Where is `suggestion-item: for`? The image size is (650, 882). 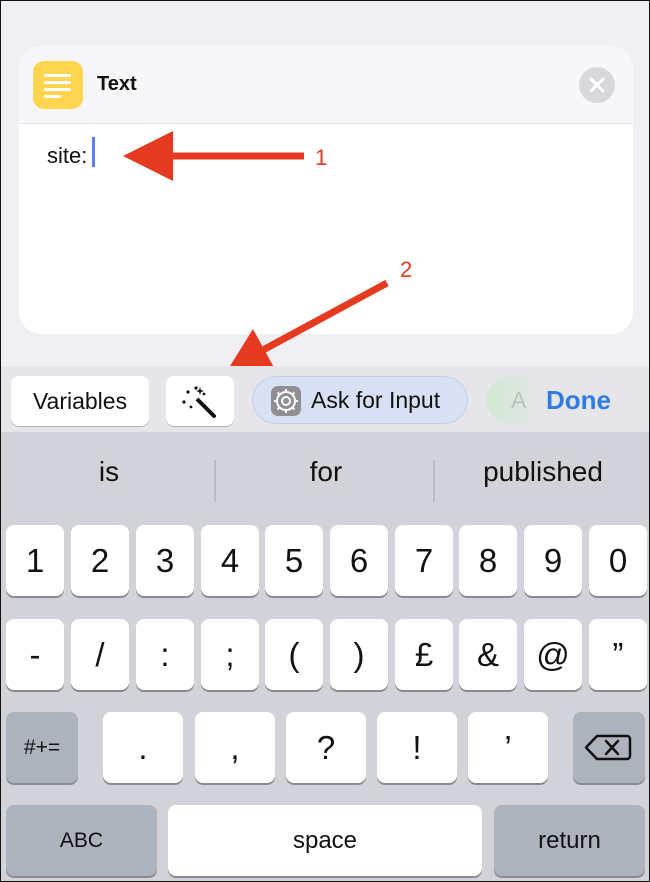
suggestion-item: for is located at coordinates (326, 472).